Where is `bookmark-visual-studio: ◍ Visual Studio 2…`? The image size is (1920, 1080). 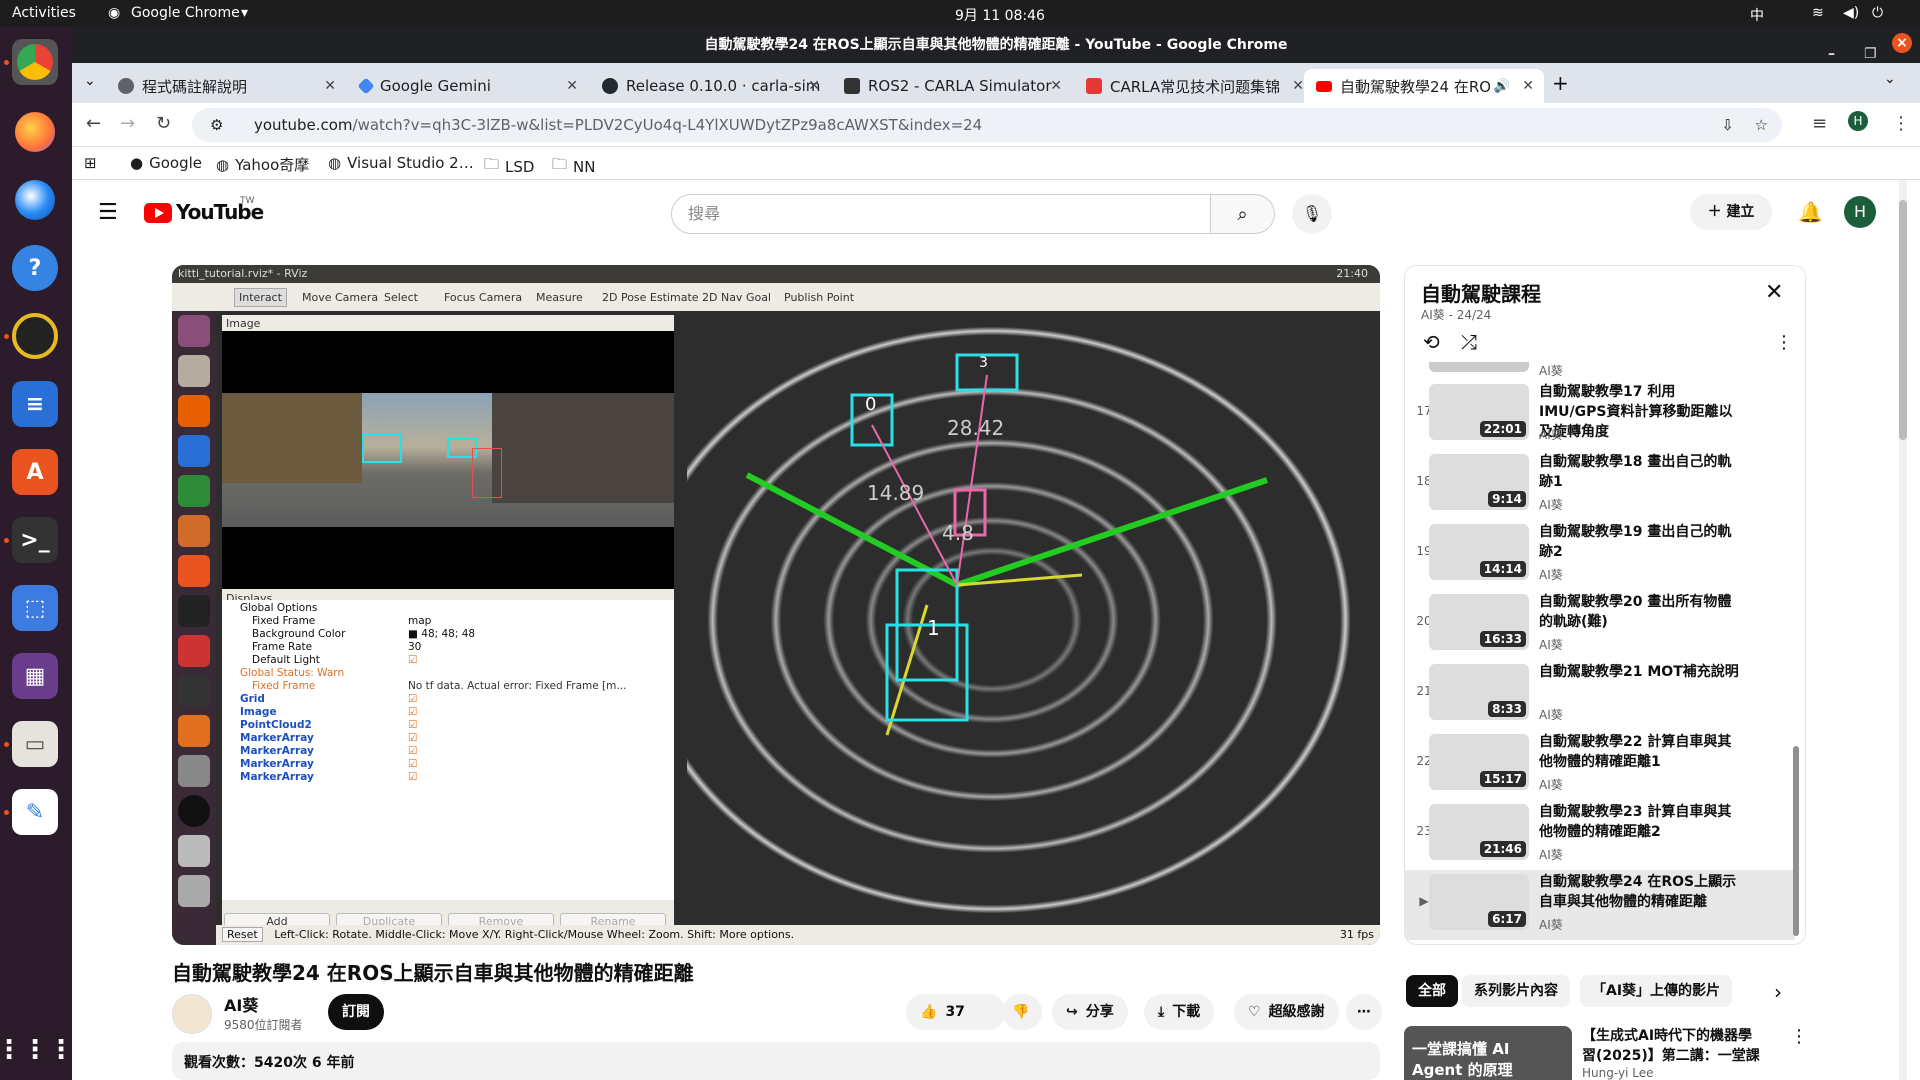 bookmark-visual-studio: ◍ Visual Studio 2… is located at coordinates (401, 163).